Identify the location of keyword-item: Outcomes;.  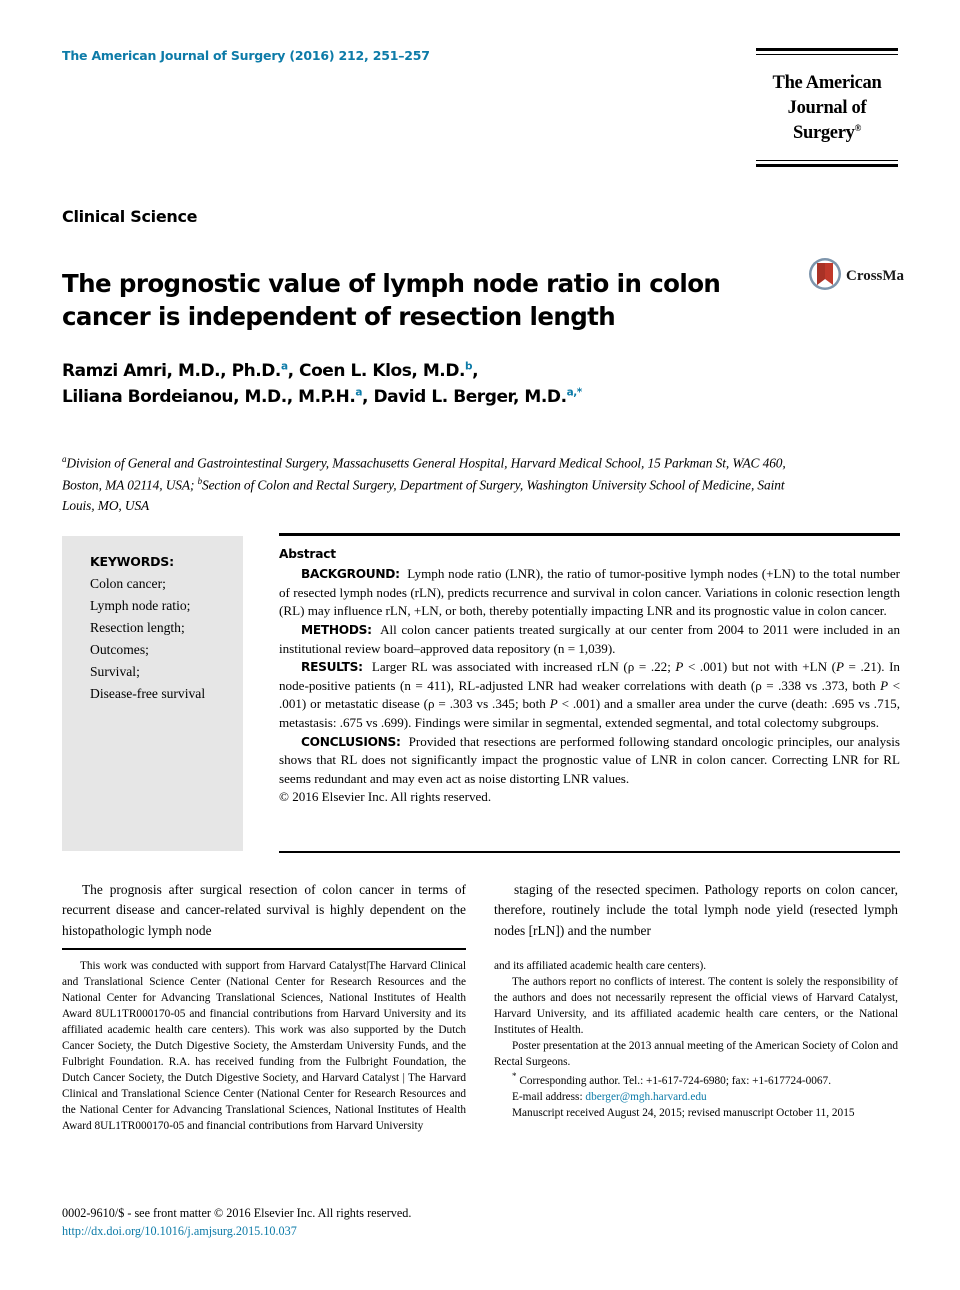
(161, 650).